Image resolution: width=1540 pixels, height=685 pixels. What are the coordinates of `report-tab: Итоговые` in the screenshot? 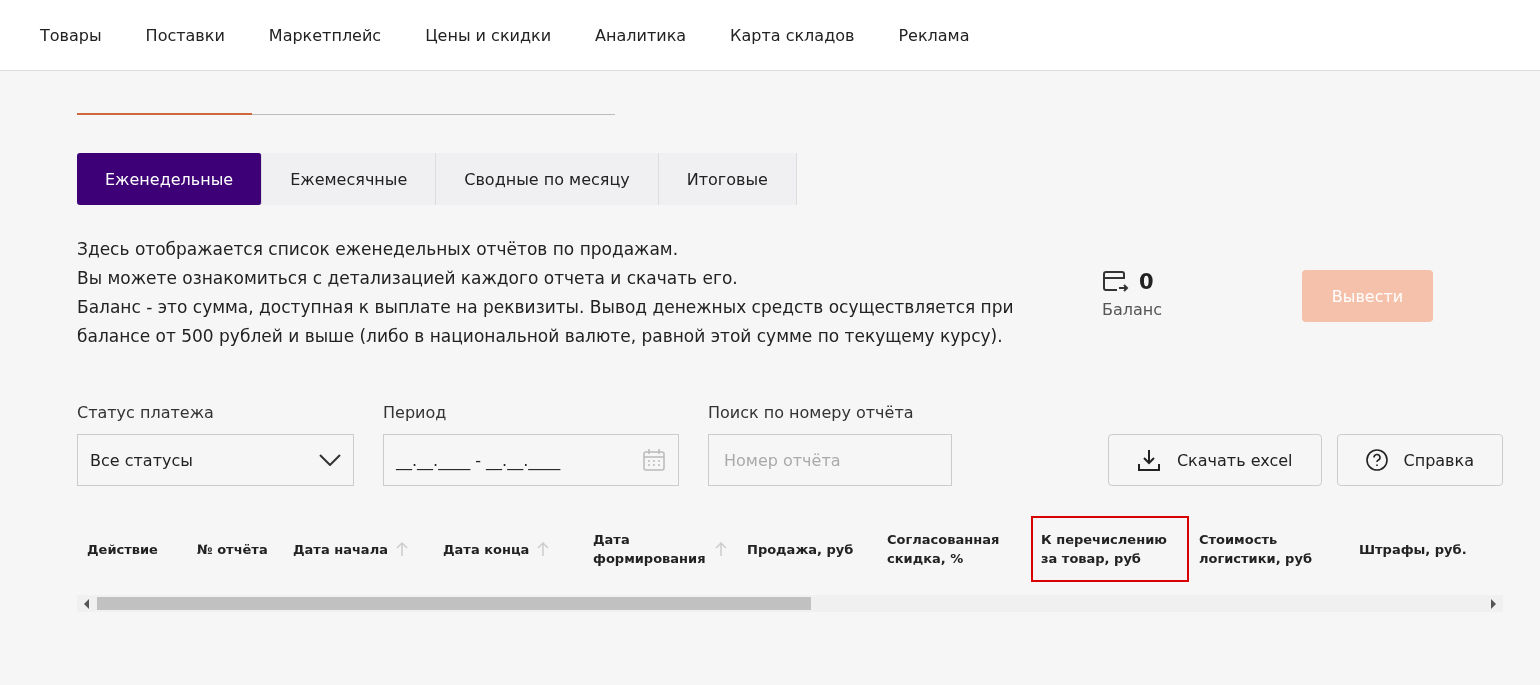 It's located at (727, 179).